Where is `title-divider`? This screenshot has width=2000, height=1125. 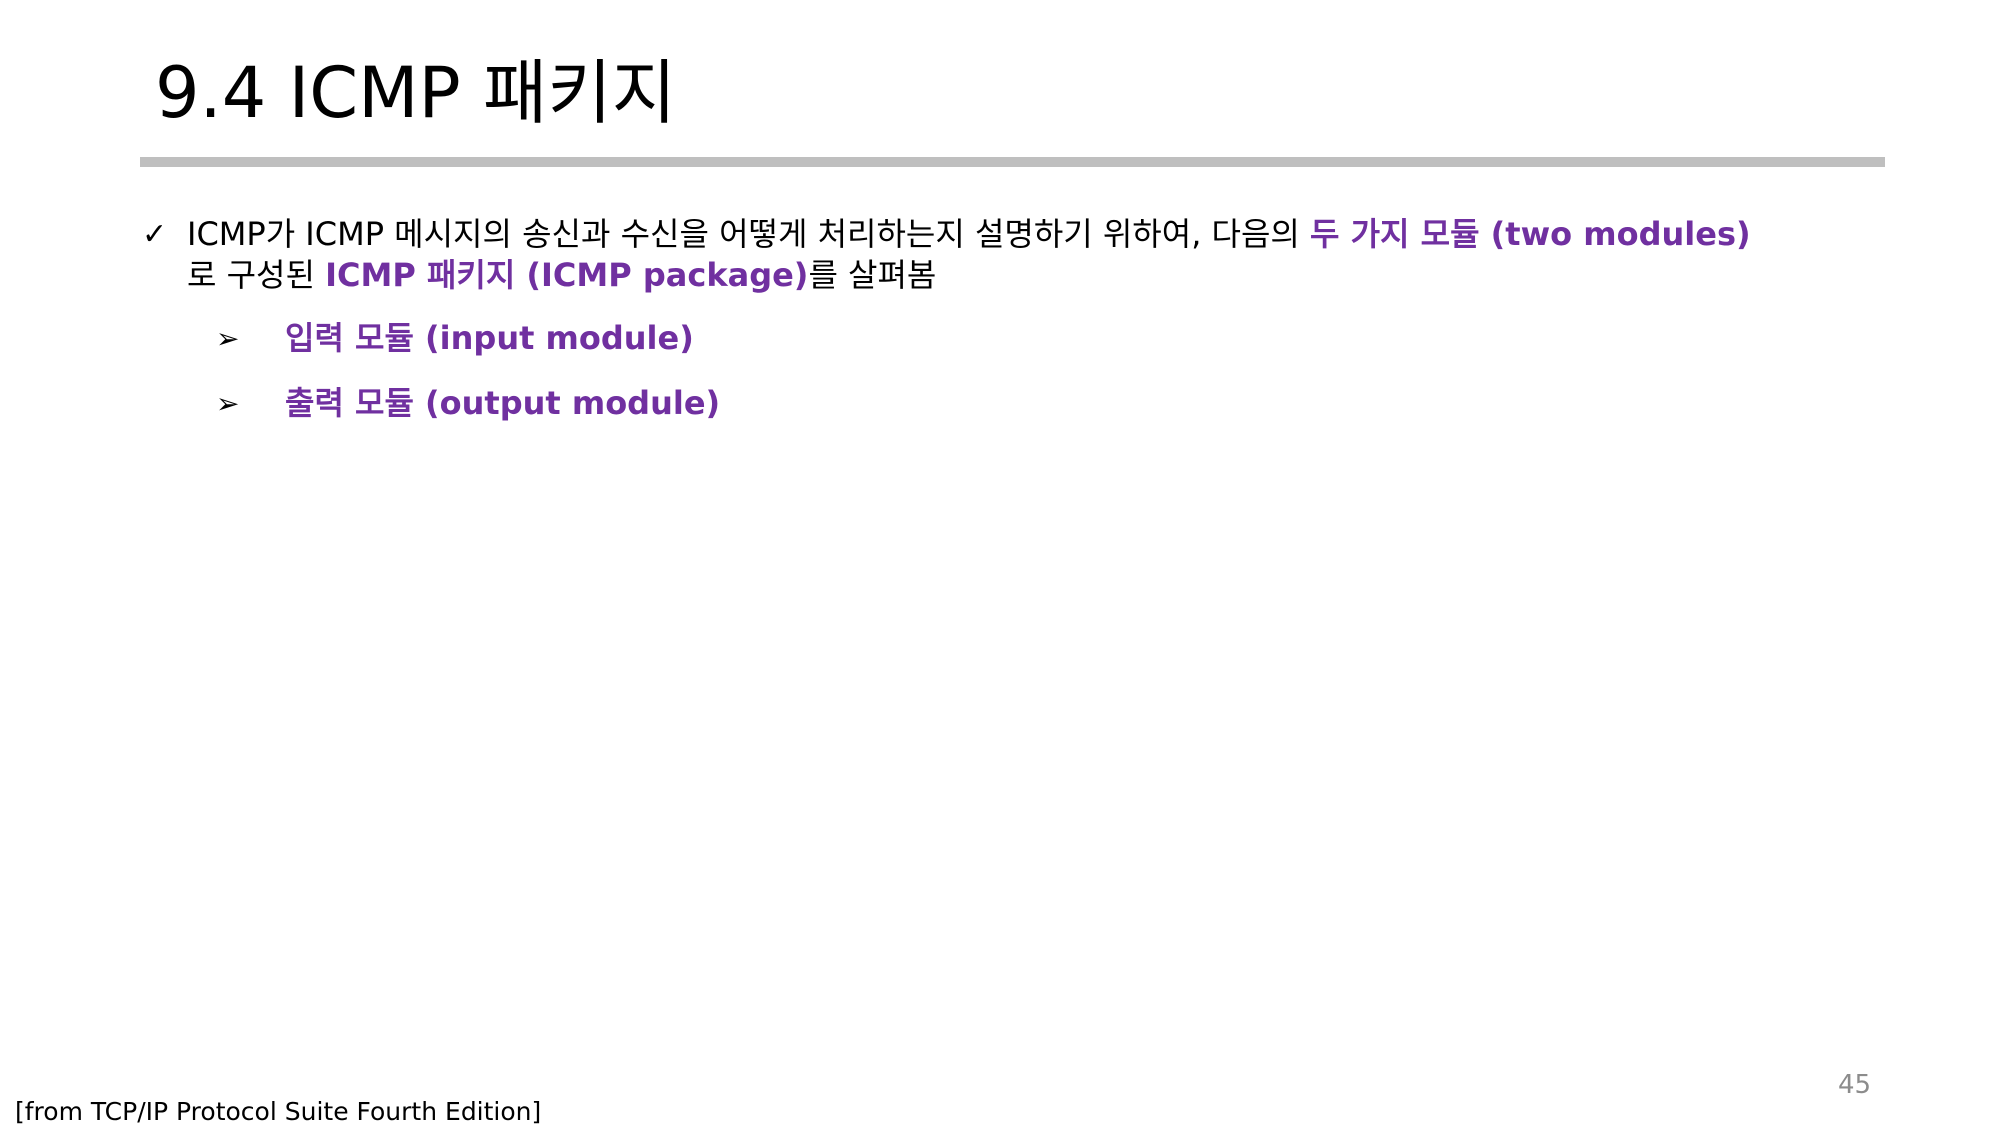 title-divider is located at coordinates (1012, 162).